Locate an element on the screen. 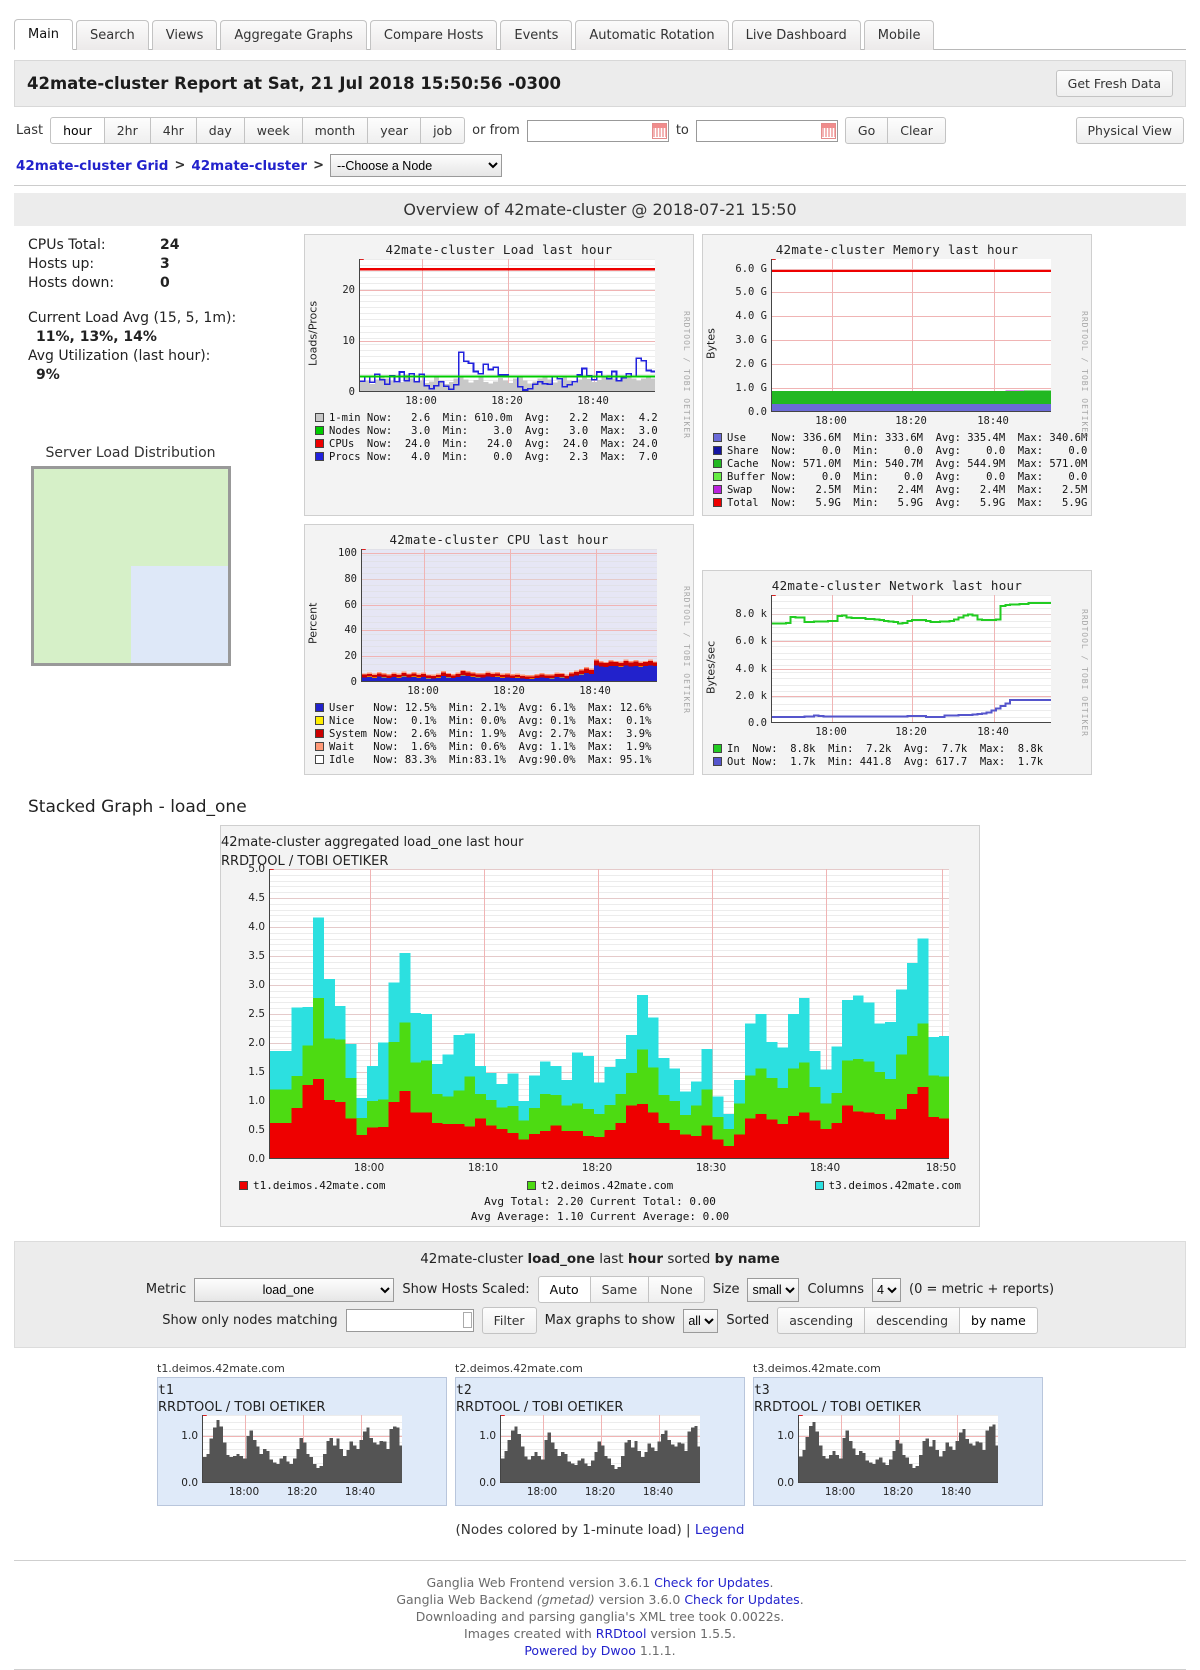 Image resolution: width=1200 pixels, height=1670 pixels. tab-events: Events is located at coordinates (536, 35).